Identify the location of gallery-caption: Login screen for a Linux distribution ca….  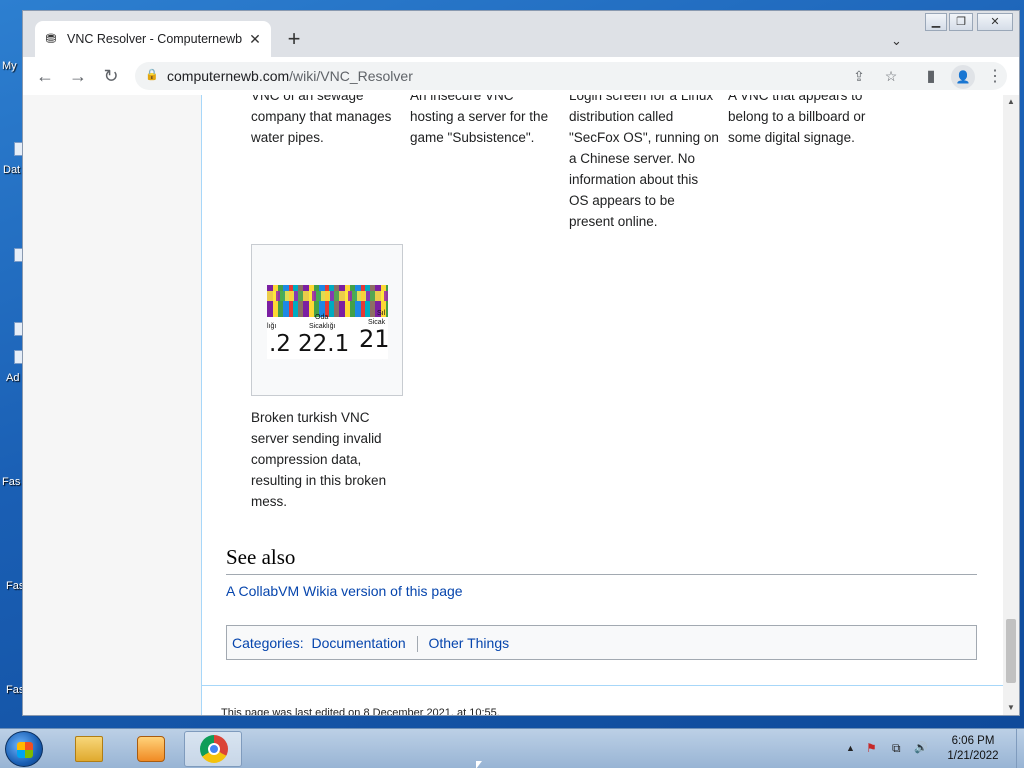
(644, 162).